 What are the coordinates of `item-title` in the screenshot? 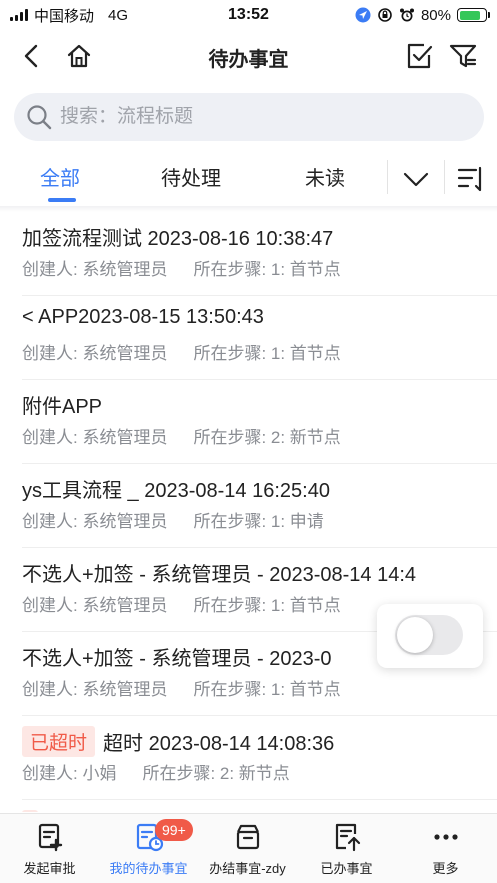 It's located at (34, 811).